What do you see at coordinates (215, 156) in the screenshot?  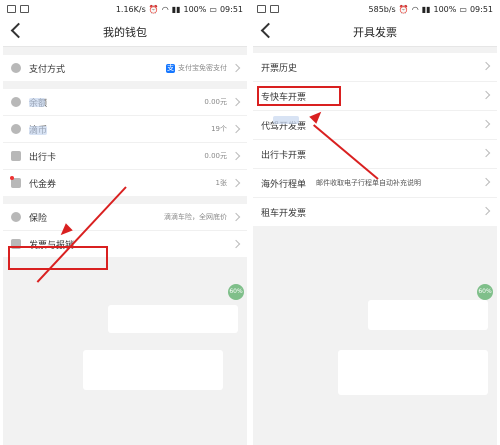 I see `travel-card-value: 0.00元` at bounding box center [215, 156].